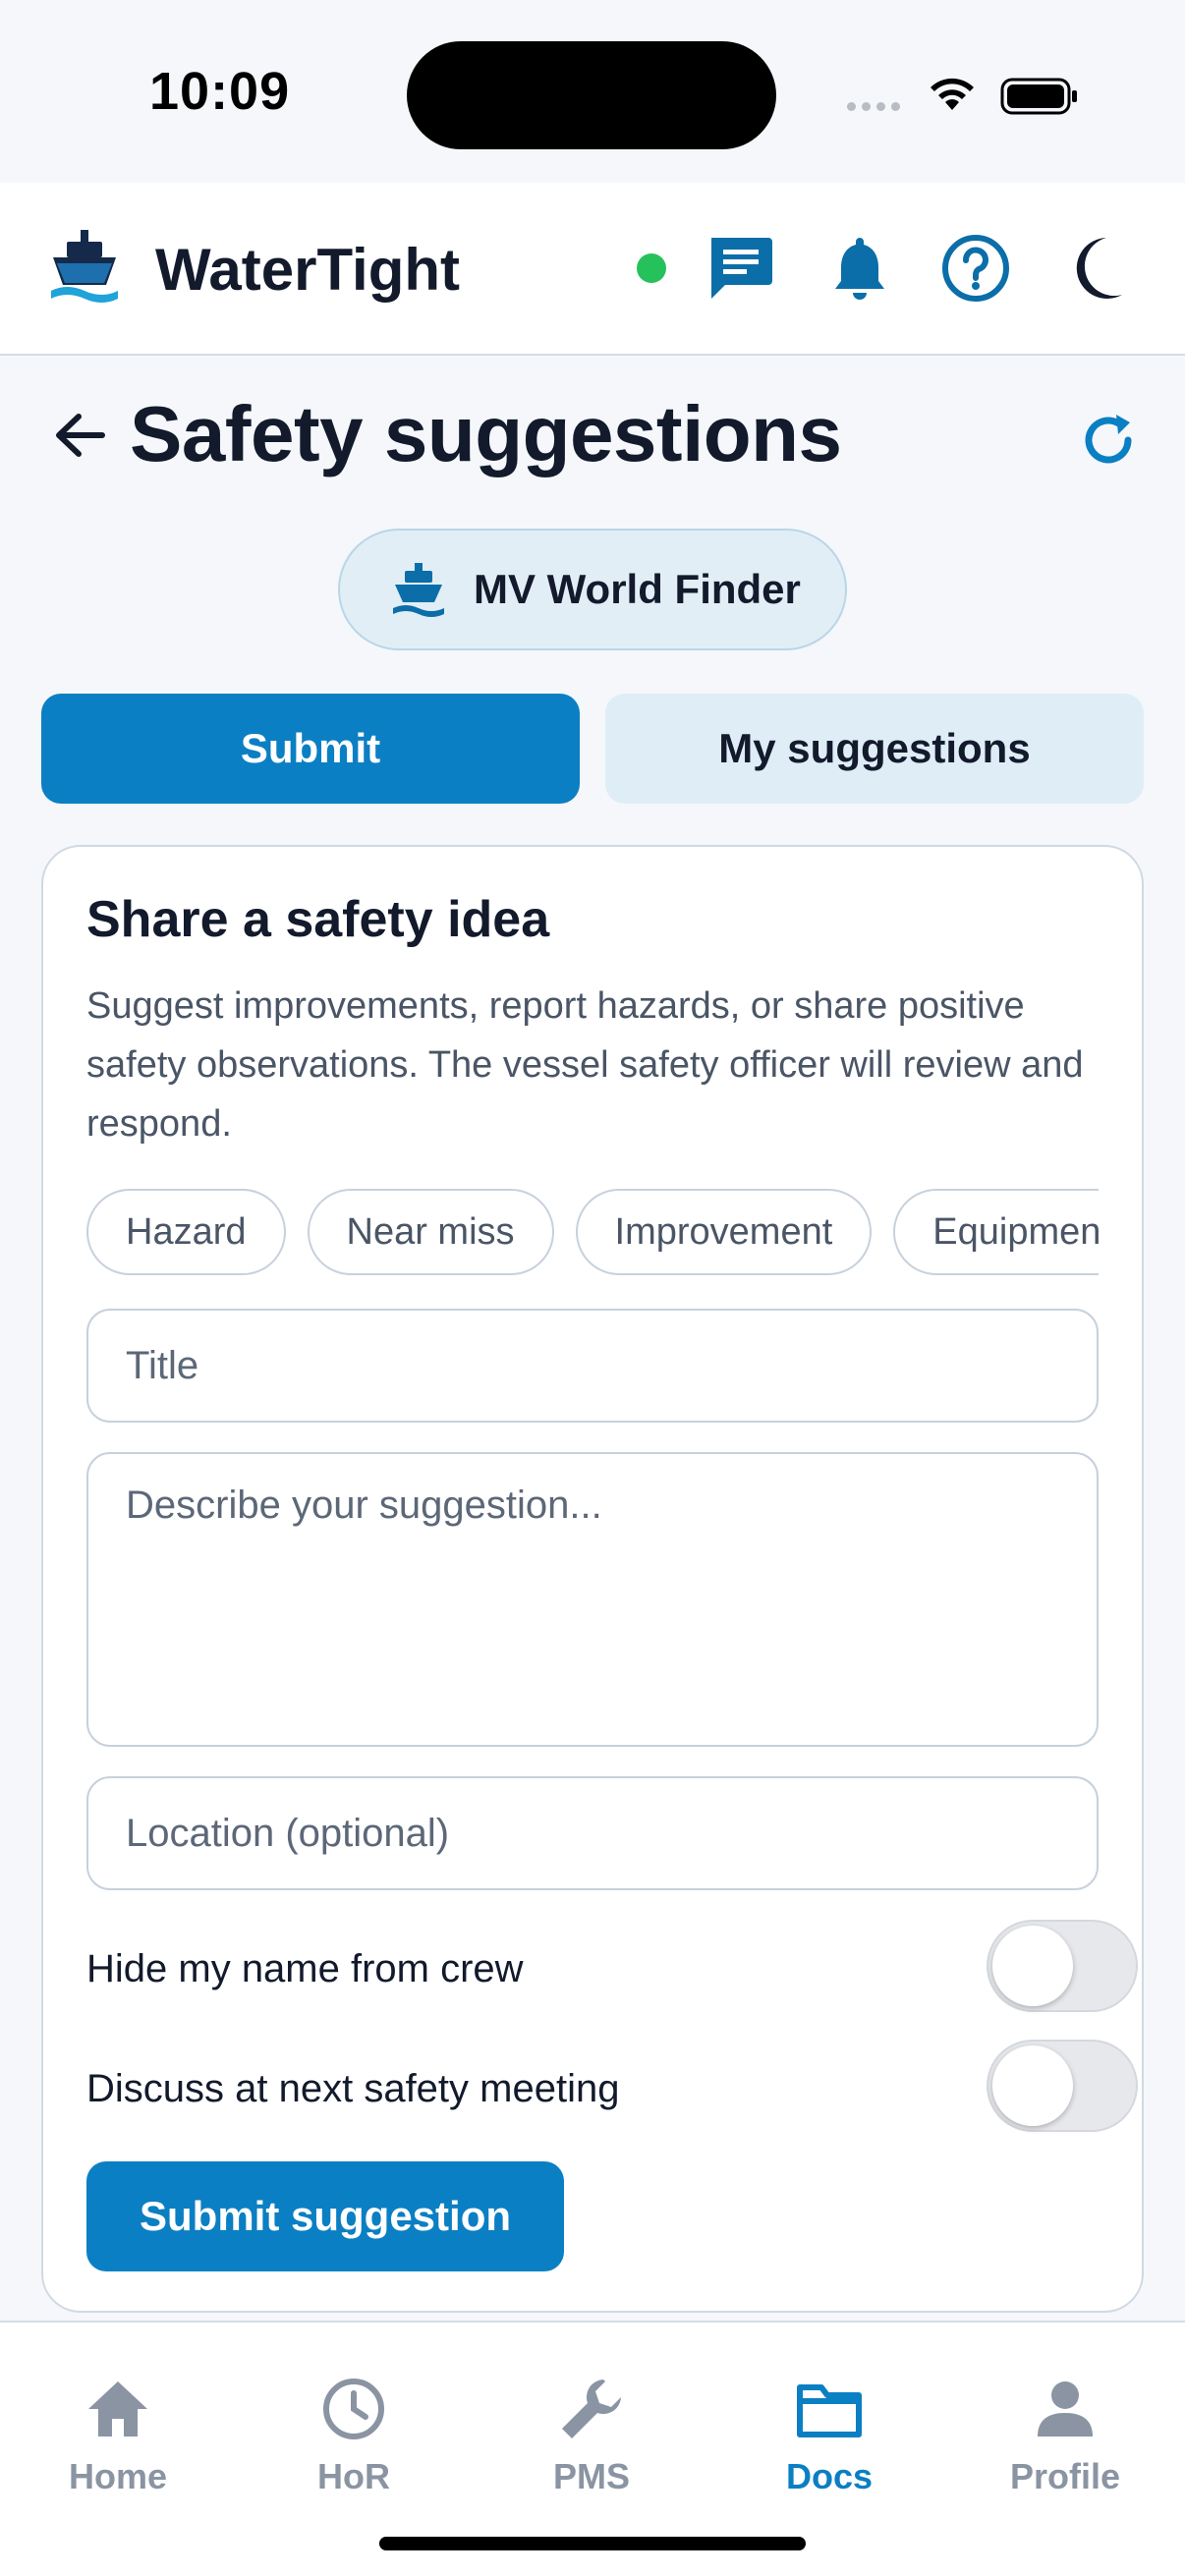  Describe the element at coordinates (318, 919) in the screenshot. I see `card-title: Share a safety idea` at that location.